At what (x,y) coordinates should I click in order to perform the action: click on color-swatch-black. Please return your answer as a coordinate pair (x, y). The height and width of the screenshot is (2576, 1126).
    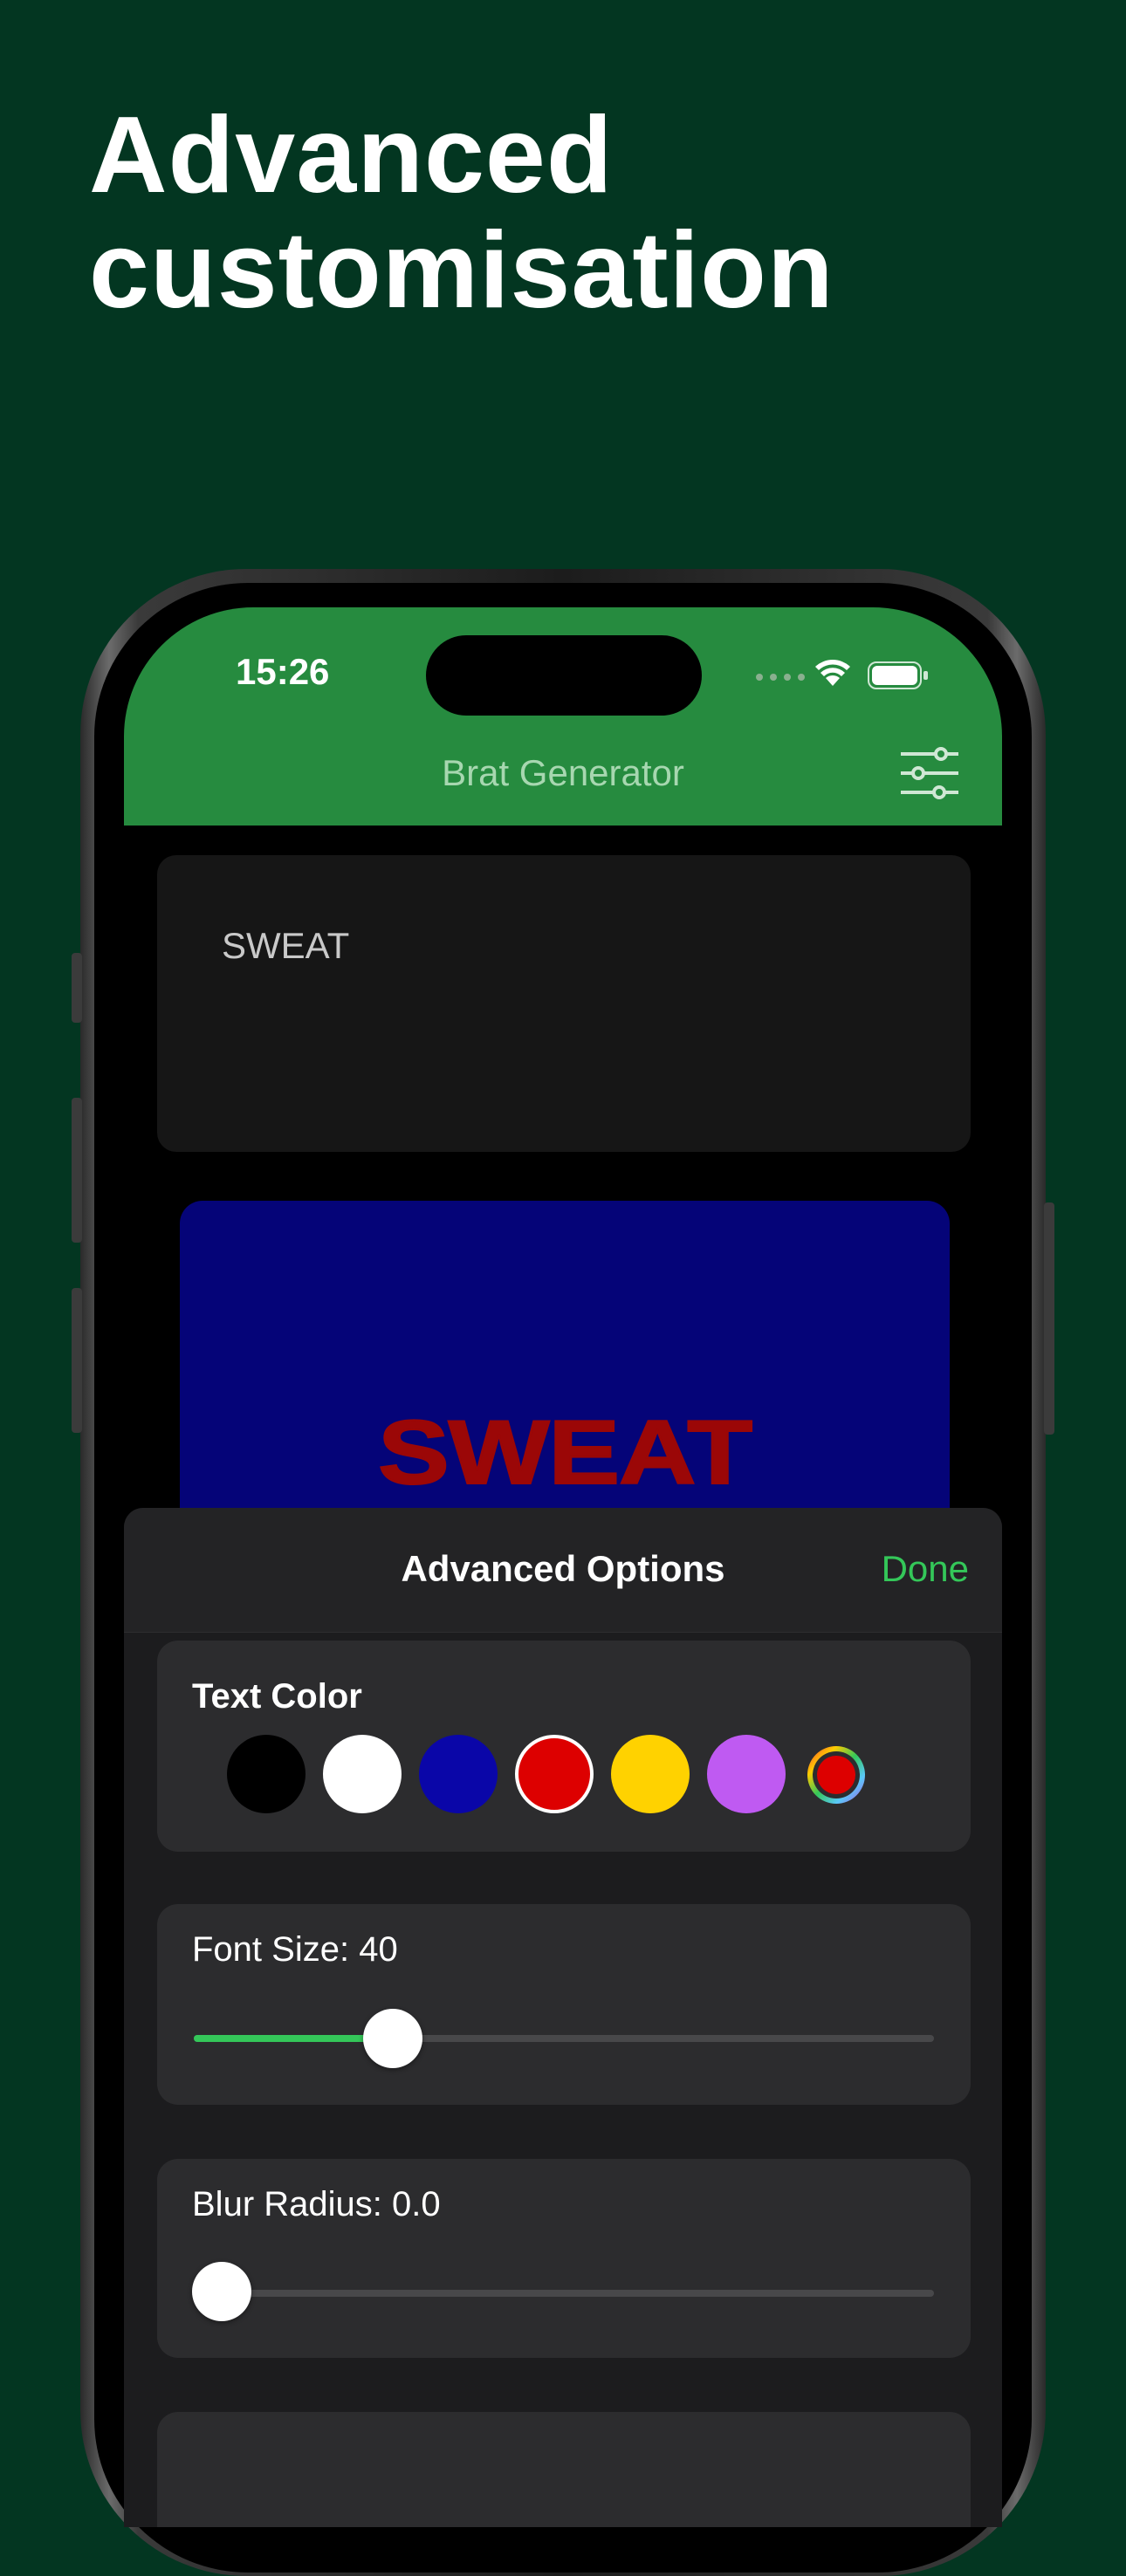
    Looking at the image, I should click on (266, 1774).